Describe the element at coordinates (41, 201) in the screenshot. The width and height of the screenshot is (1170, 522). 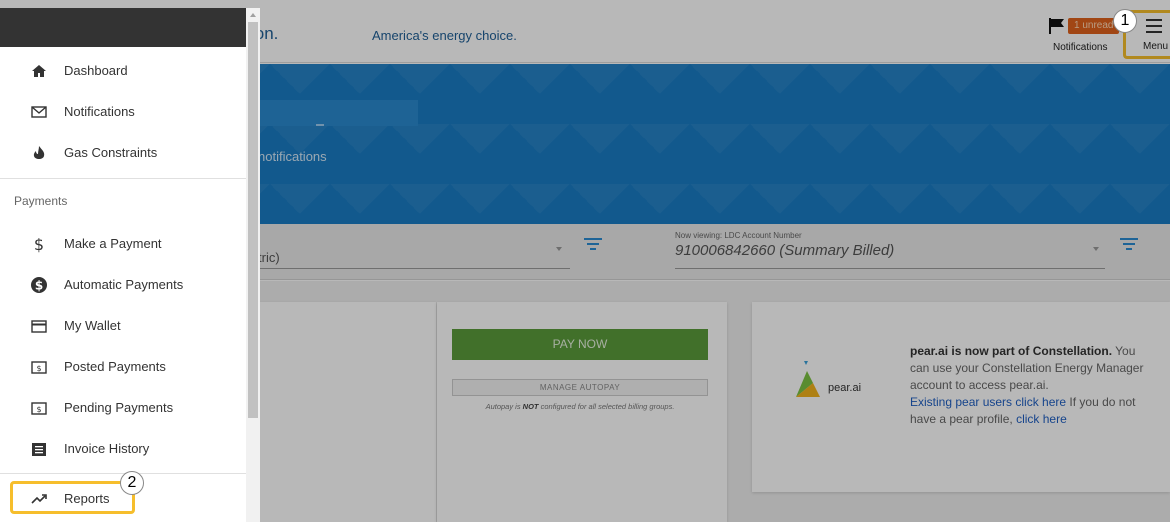
I see `section-title-payments: Payments` at that location.